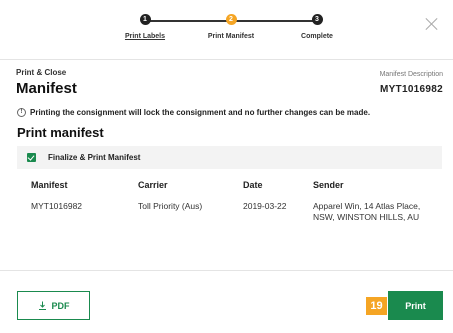 This screenshot has width=453, height=333. What do you see at coordinates (317, 27) in the screenshot?
I see `step-complete: 3 Complete` at bounding box center [317, 27].